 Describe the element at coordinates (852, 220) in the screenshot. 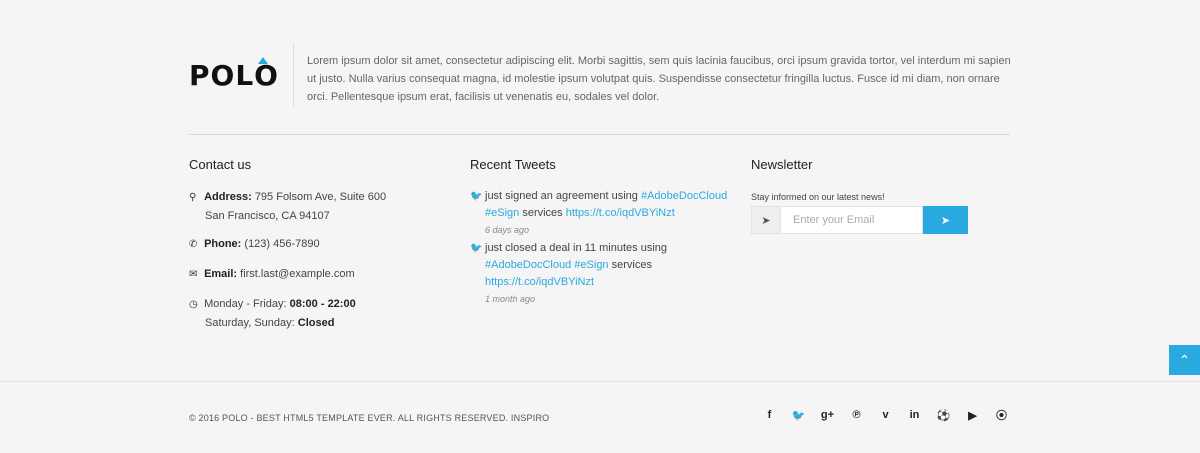

I see `newsletter-email-input` at that location.